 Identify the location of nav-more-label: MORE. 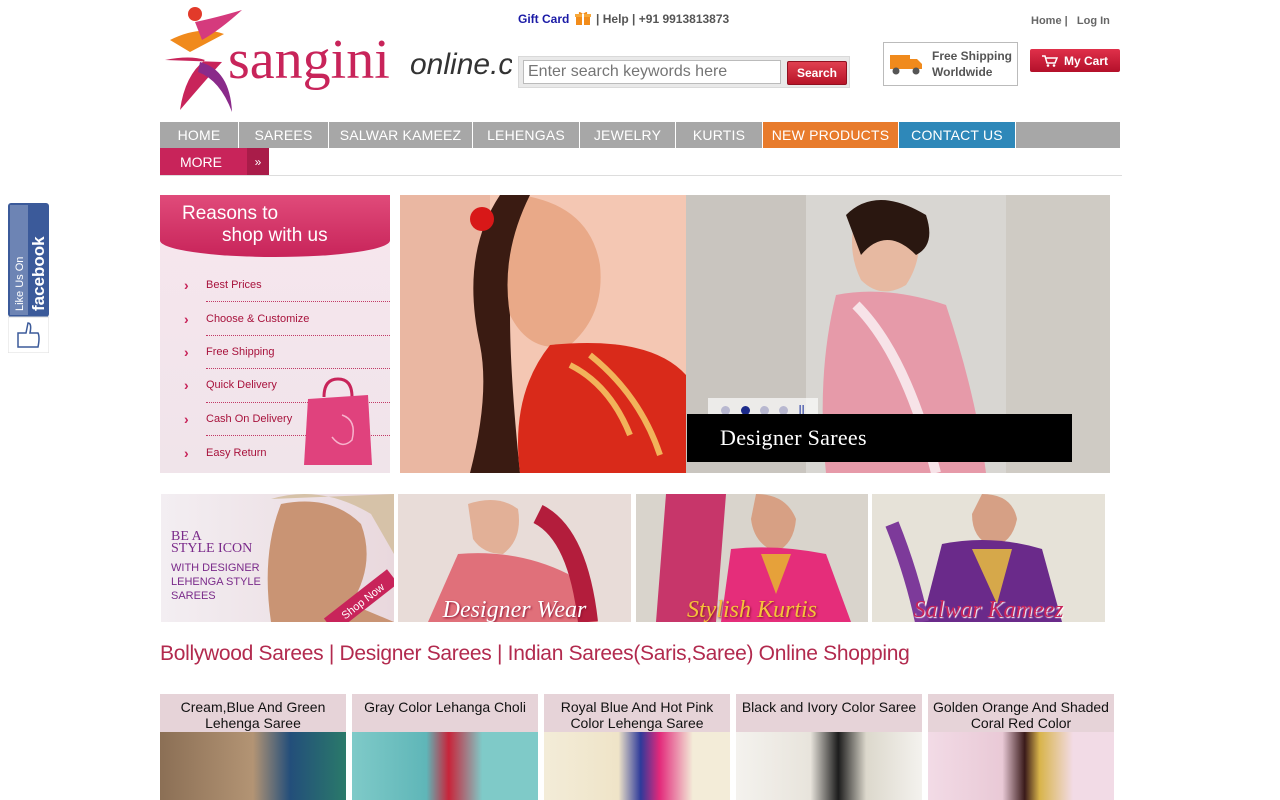
(201, 161).